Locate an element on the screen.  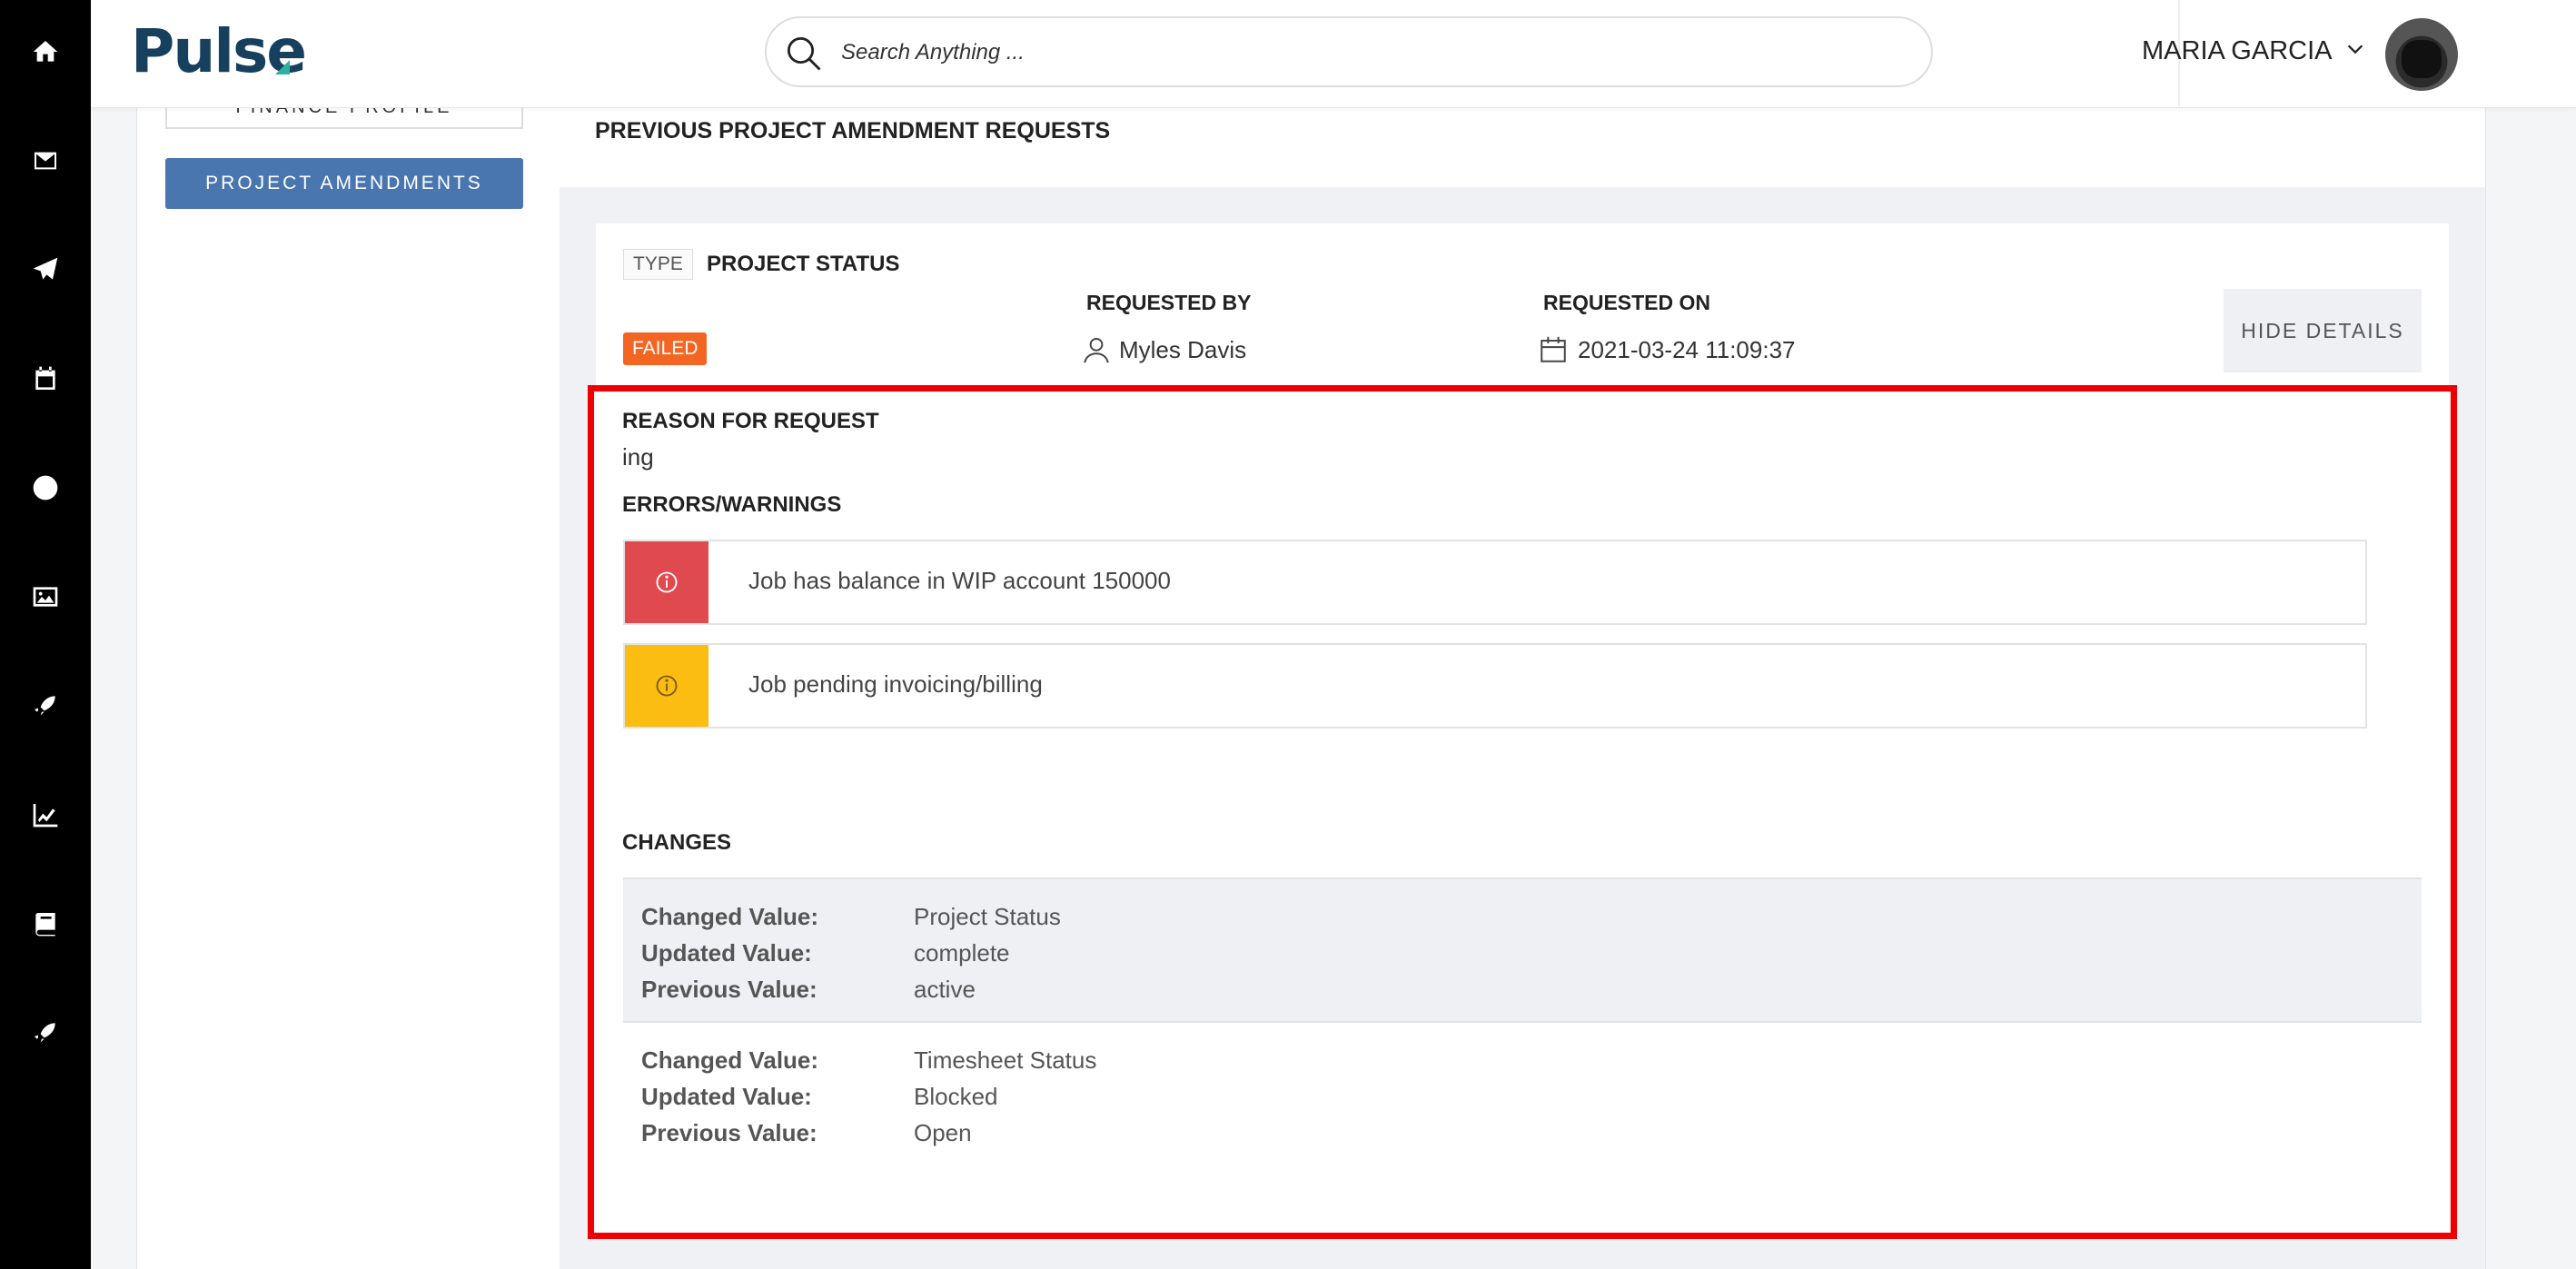
alert-error: Job has balance in WIP account 150000 is located at coordinates (1495, 582).